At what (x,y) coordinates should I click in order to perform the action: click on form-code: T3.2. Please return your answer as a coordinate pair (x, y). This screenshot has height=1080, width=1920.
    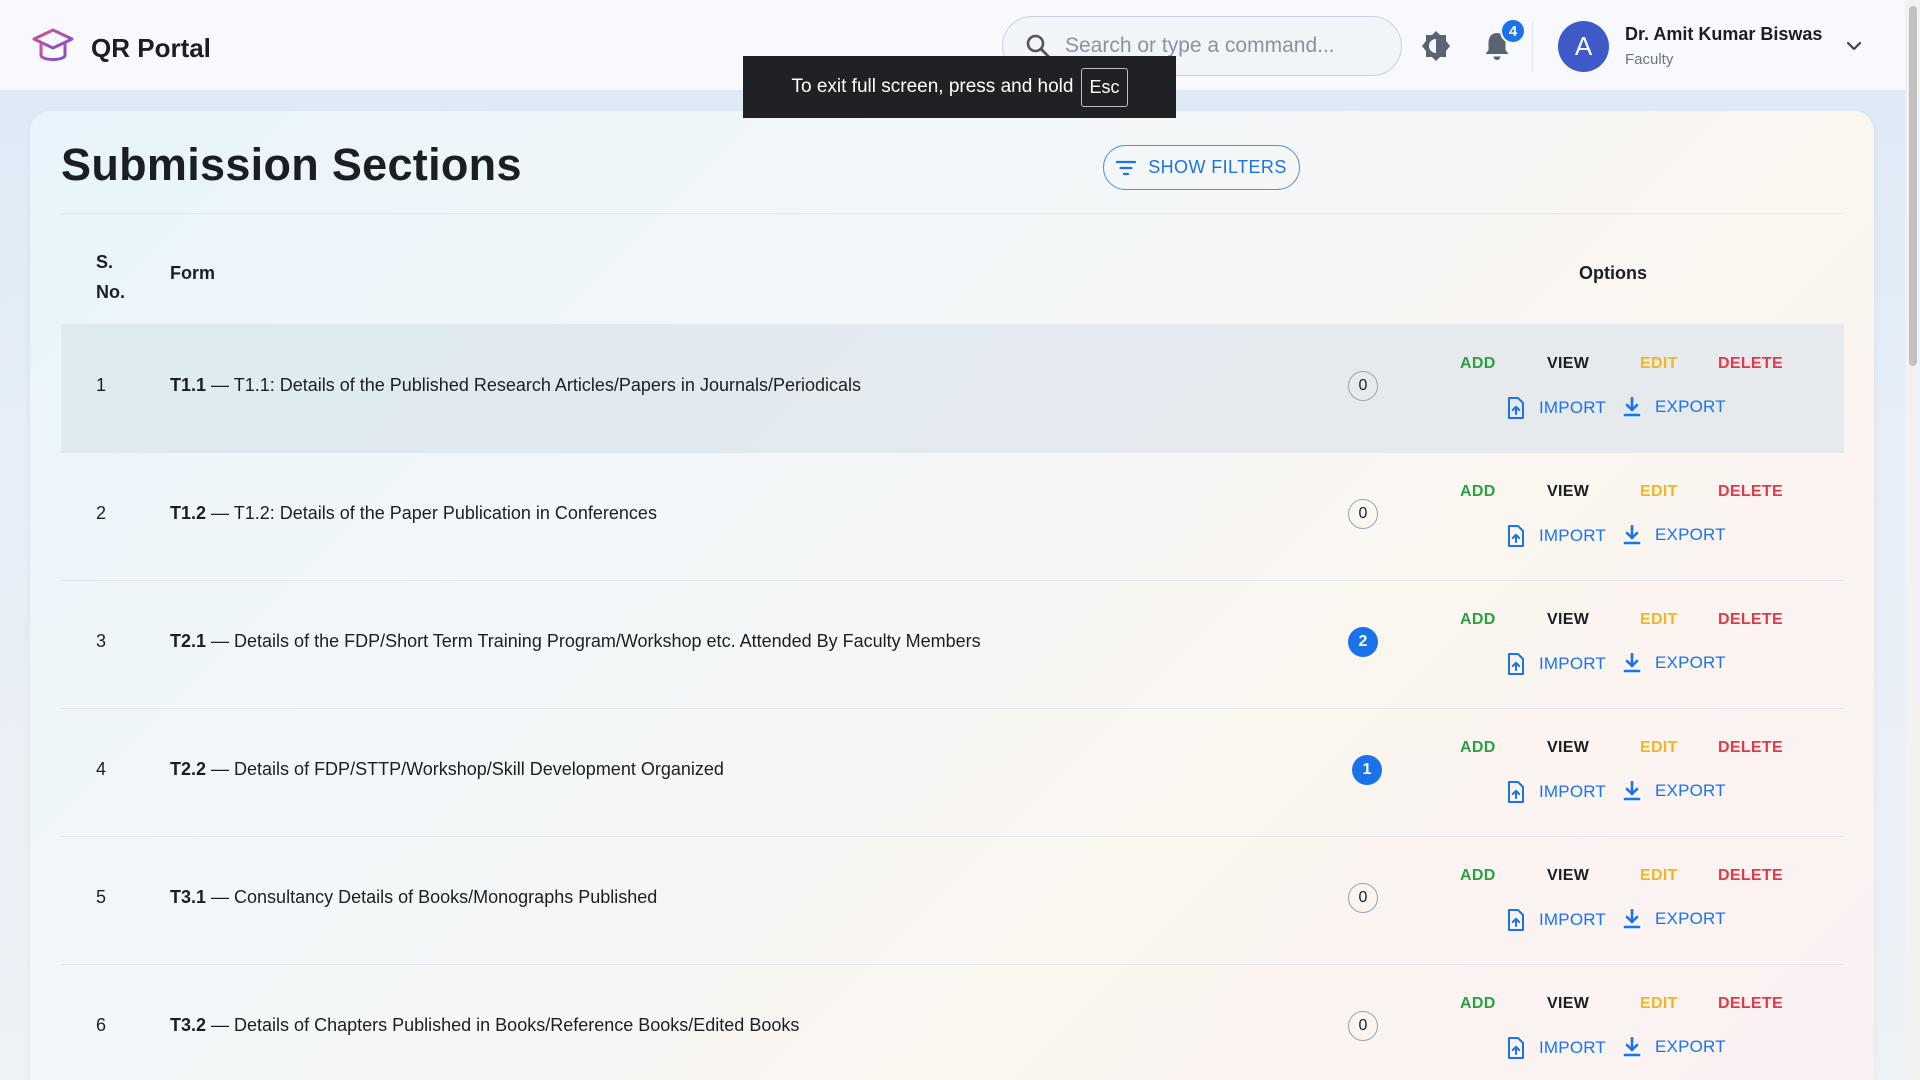
    Looking at the image, I should click on (188, 1025).